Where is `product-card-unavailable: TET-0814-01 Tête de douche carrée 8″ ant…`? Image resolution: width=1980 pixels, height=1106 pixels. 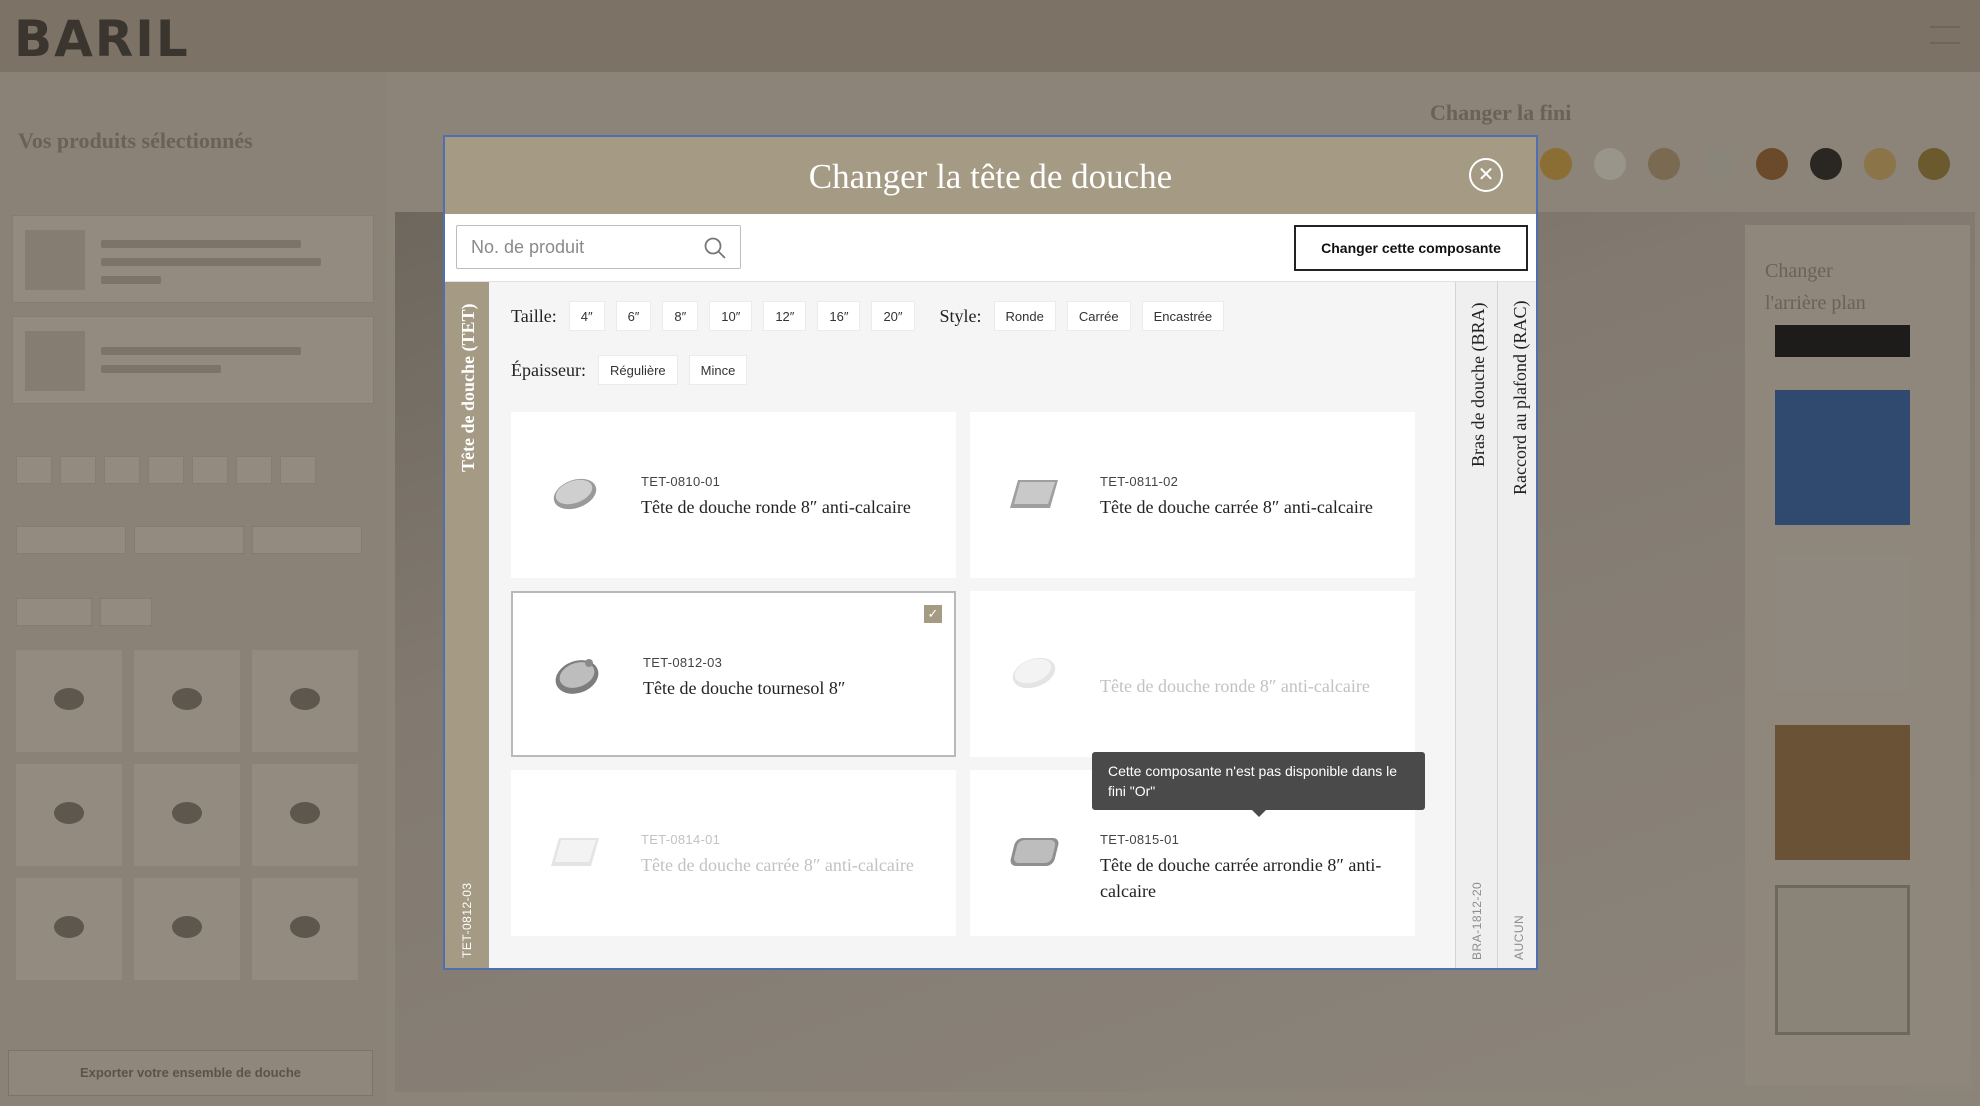 product-card-unavailable: TET-0814-01 Tête de douche carrée 8″ ant… is located at coordinates (733, 853).